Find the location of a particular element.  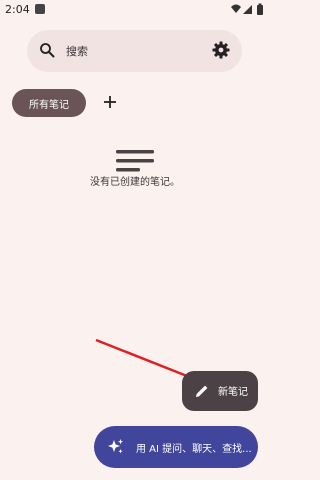

new-note-button: 新笔记 is located at coordinates (220, 391).